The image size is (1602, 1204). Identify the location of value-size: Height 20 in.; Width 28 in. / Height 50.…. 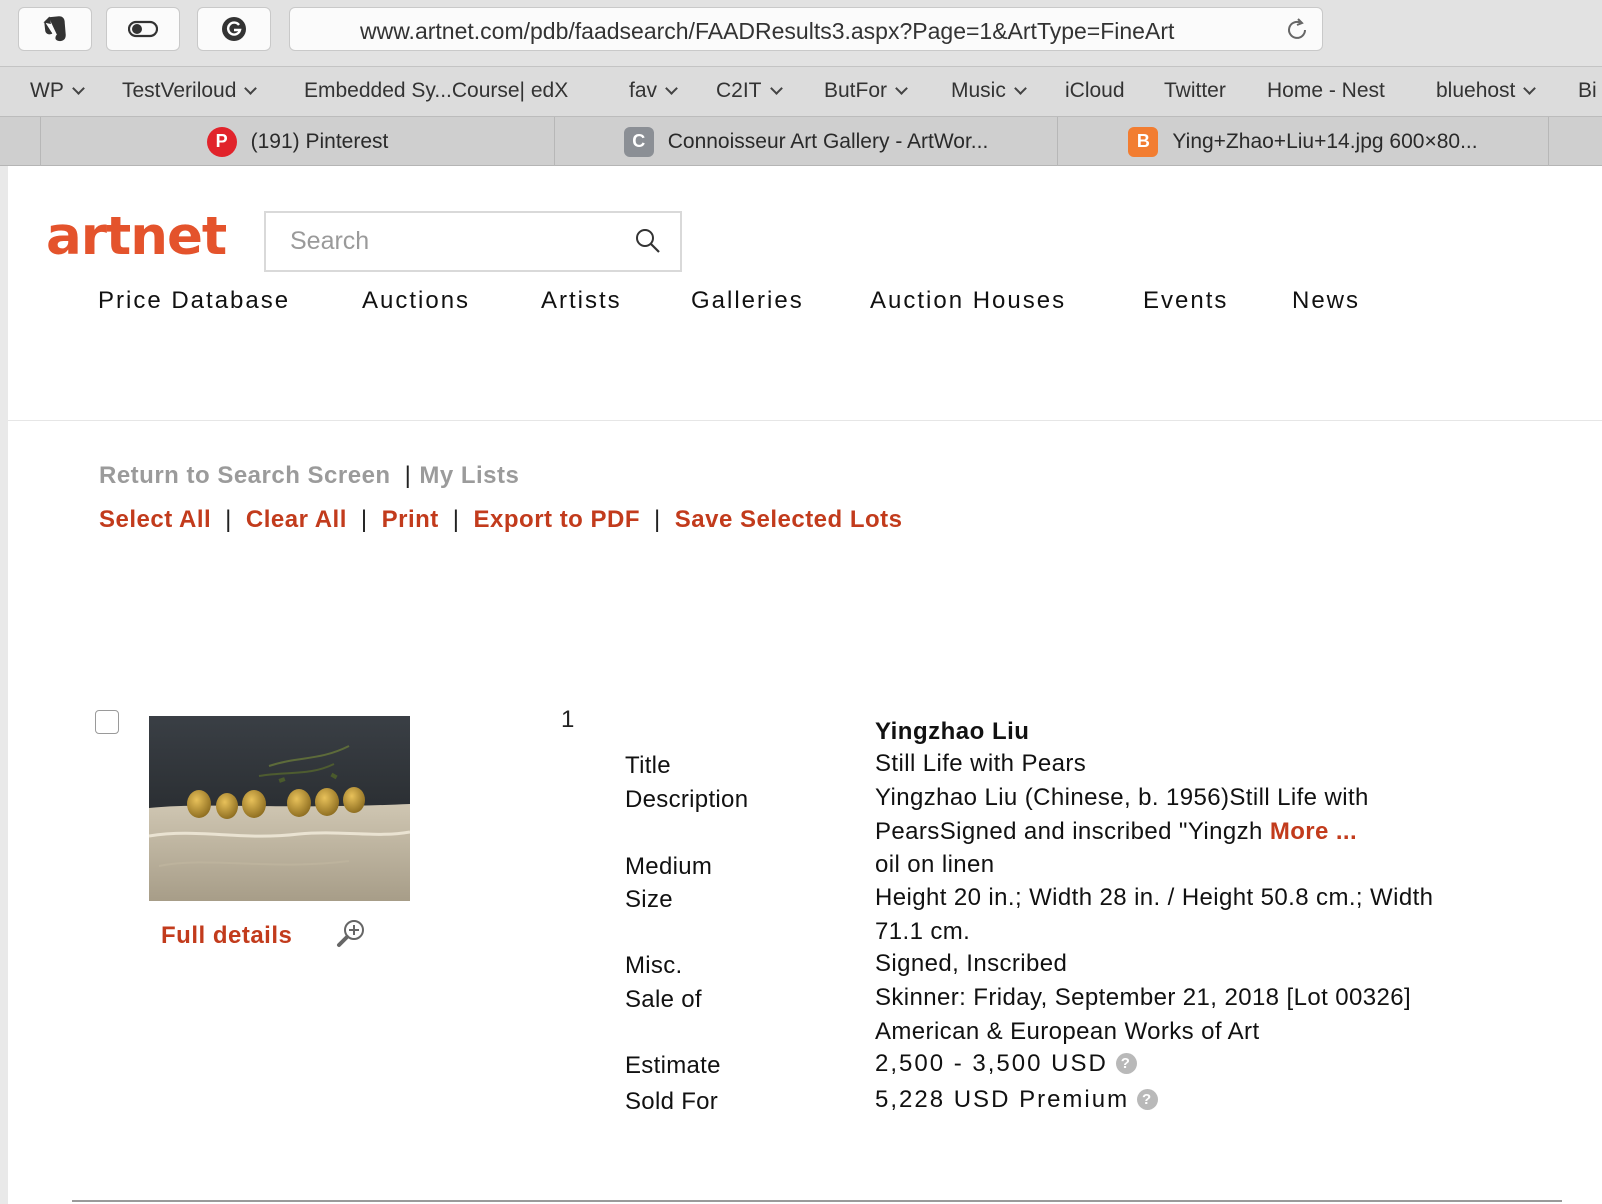
(1154, 915).